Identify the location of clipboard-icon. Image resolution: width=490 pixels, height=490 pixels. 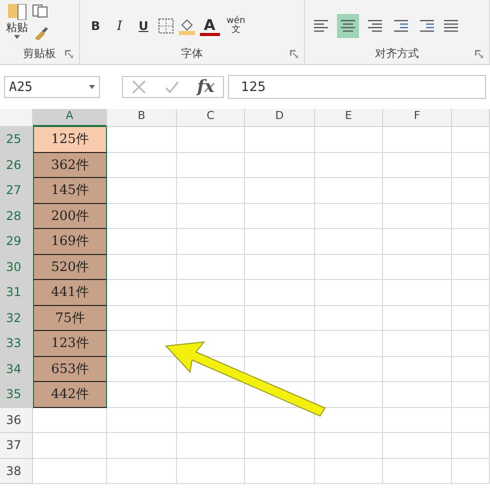
(17, 12).